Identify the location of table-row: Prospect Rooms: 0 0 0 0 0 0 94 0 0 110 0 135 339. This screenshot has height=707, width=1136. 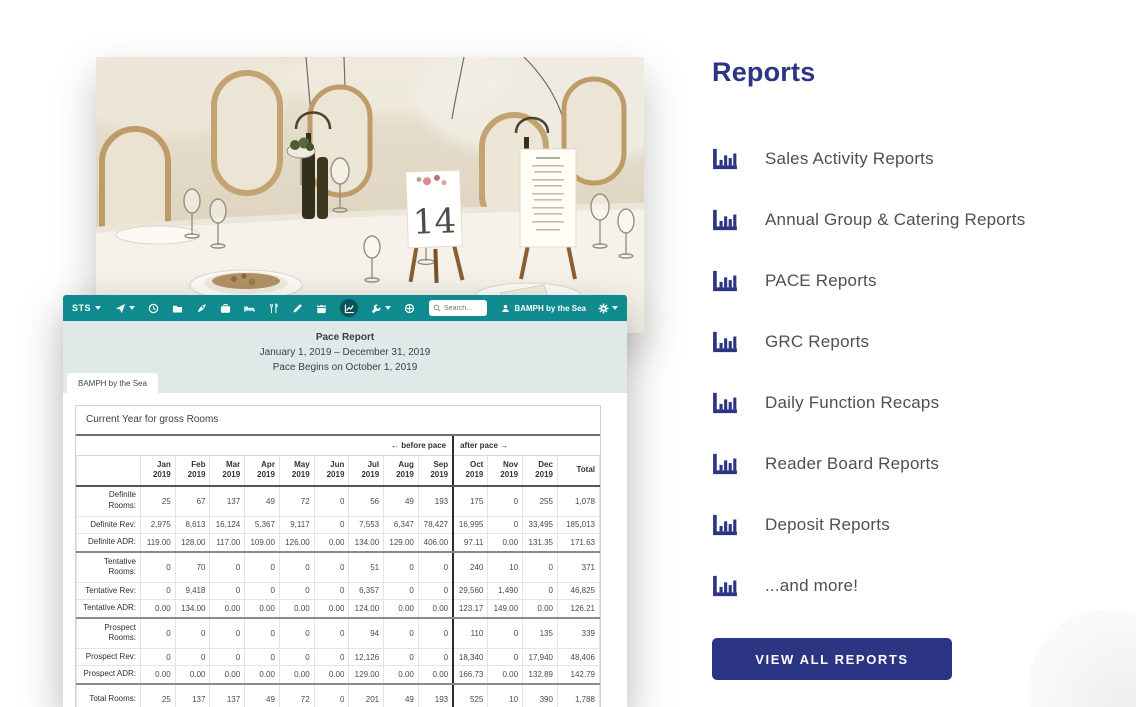
(338, 633).